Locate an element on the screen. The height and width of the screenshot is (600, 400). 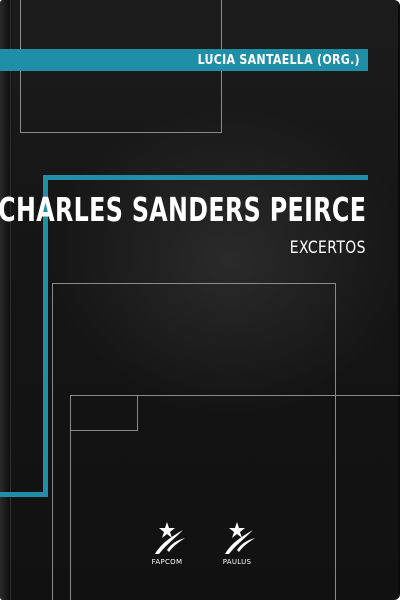
book-title: CHARLES SANDERS PEIRCE is located at coordinates (183, 209).